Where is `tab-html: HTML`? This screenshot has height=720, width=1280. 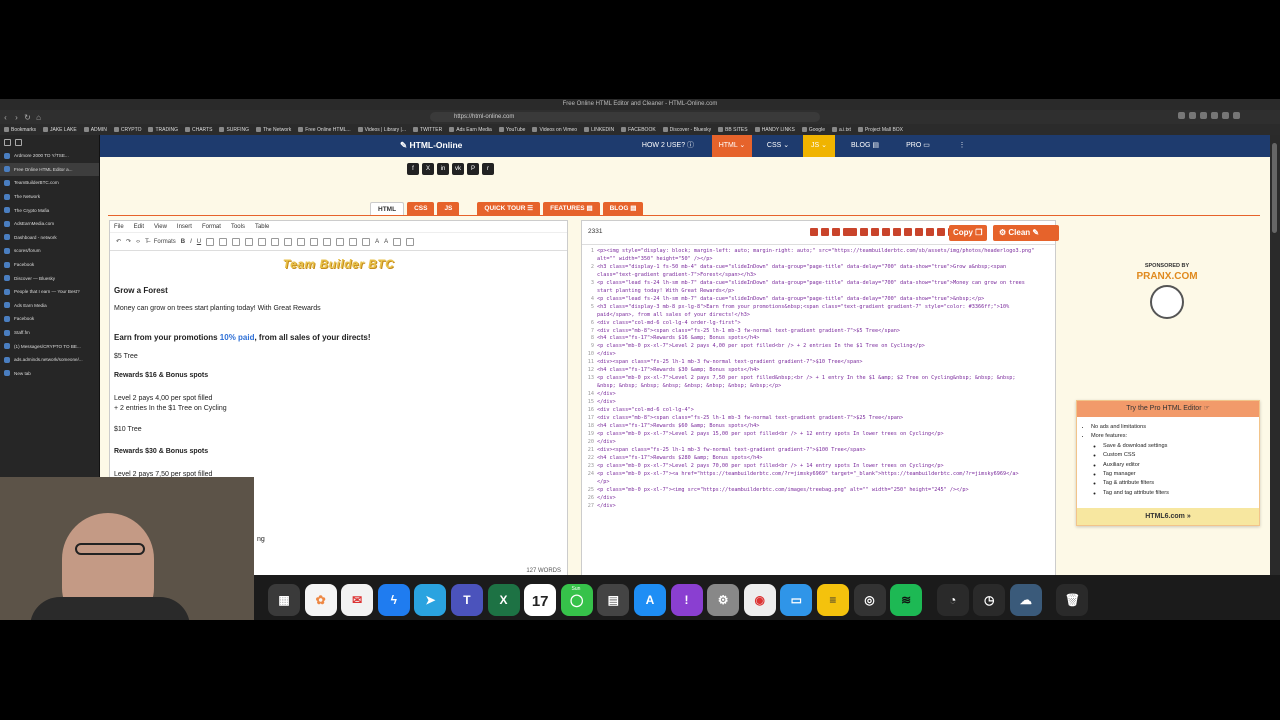
tab-html: HTML is located at coordinates (387, 208).